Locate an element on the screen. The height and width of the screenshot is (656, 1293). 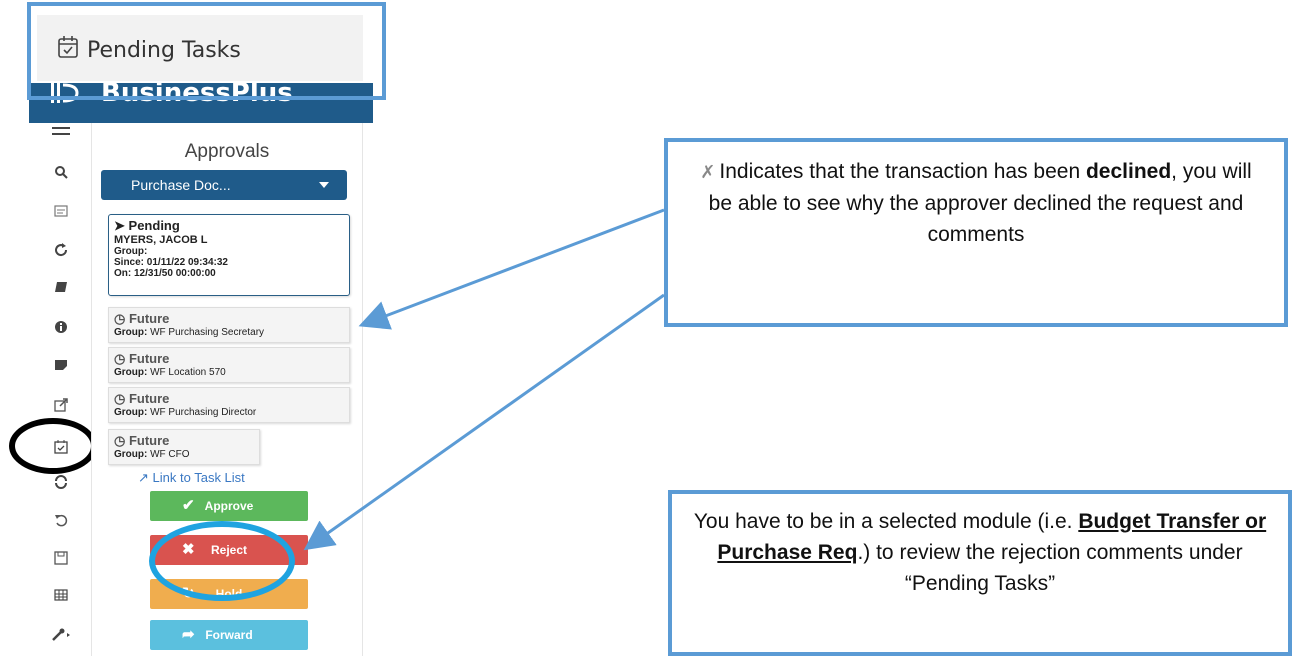
tag-icon: ➤ is located at coordinates (119, 225).